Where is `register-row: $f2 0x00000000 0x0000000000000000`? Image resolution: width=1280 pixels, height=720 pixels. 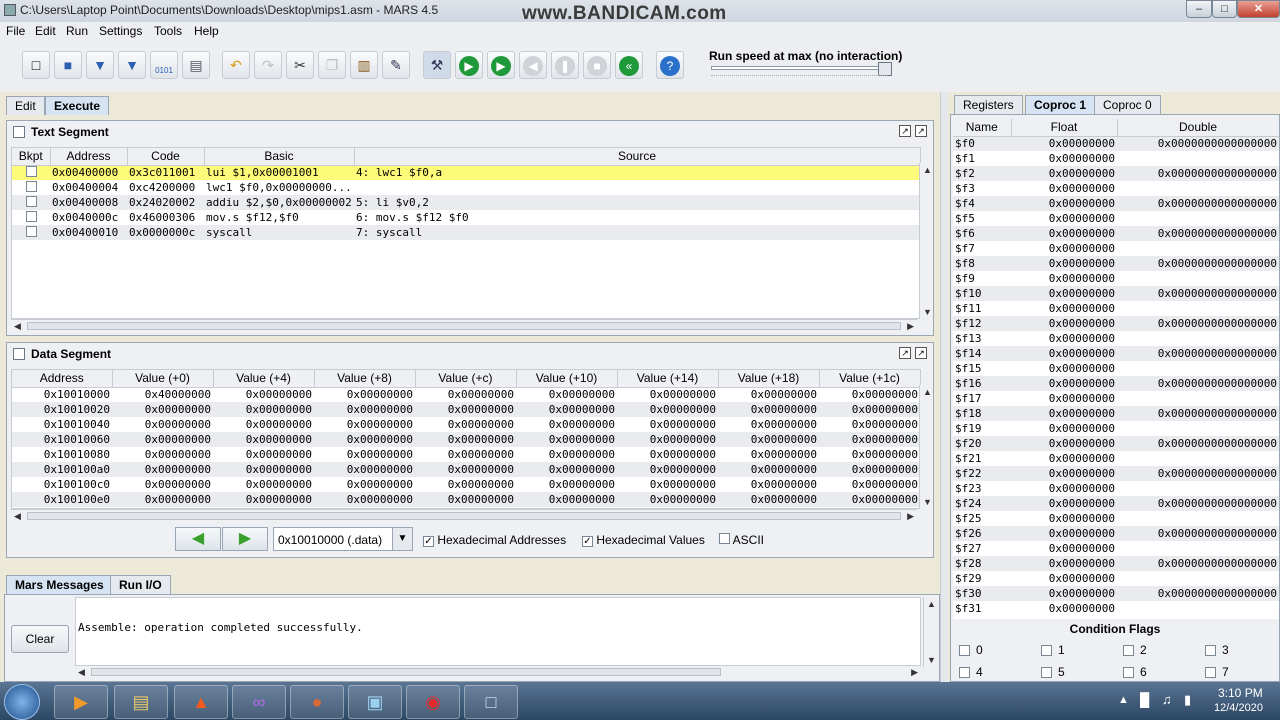
register-row: $f2 0x00000000 0x0000000000000000 is located at coordinates (1116, 173).